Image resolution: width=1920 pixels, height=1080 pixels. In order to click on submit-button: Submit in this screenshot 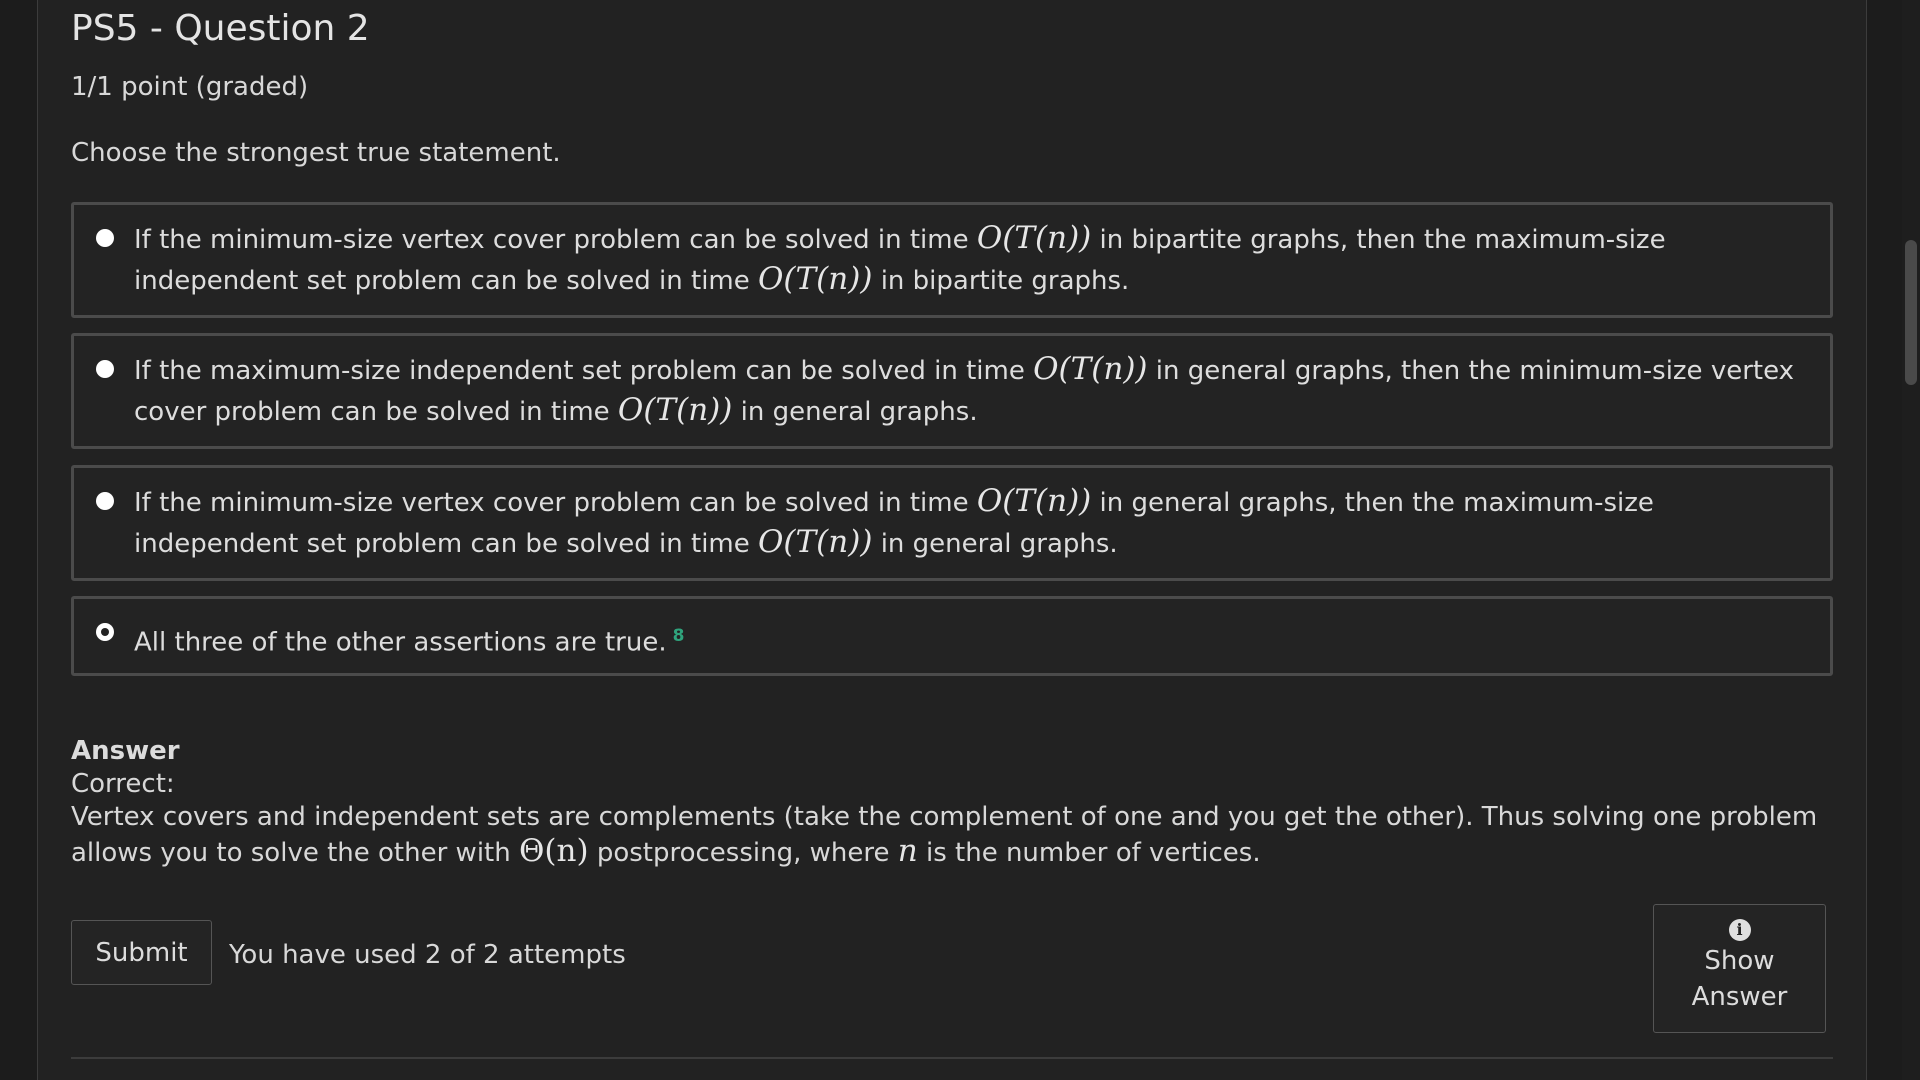, I will do `click(141, 952)`.